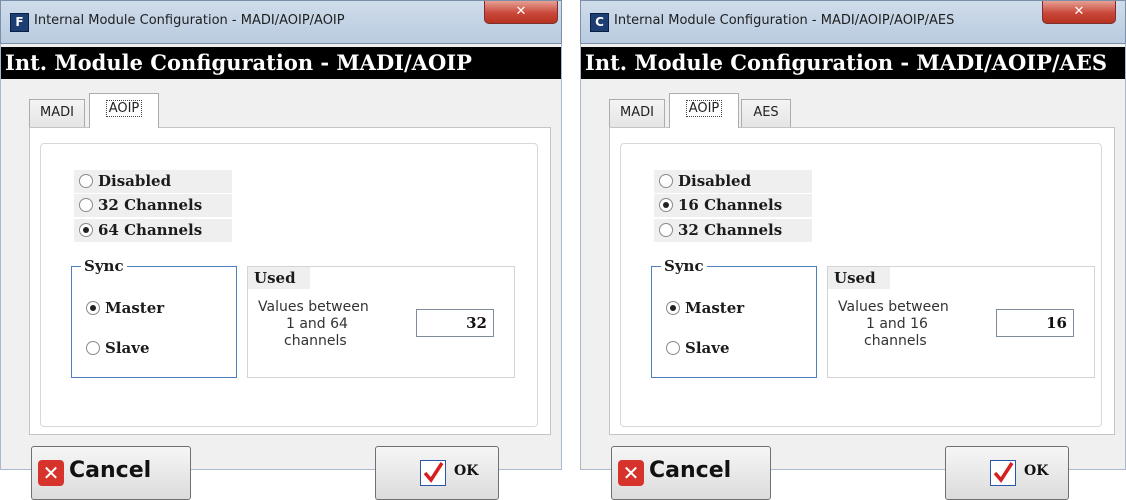 This screenshot has height=500, width=1126. I want to click on used-description: Values between 1 and 16 channels, so click(893, 324).